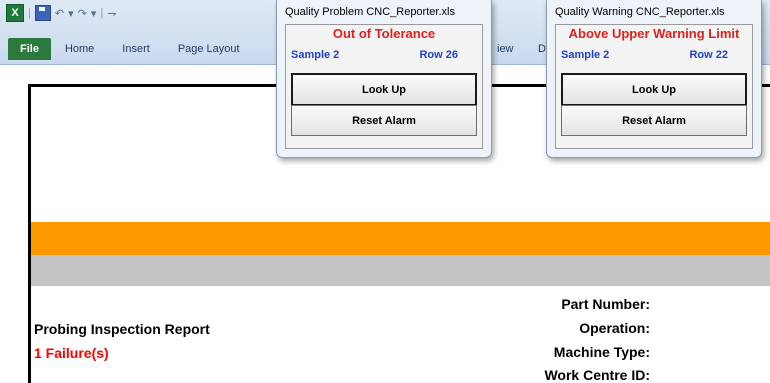  Describe the element at coordinates (640, 12) in the screenshot. I see `popup-title: Quality Warning CNC_Reporter.xls` at that location.